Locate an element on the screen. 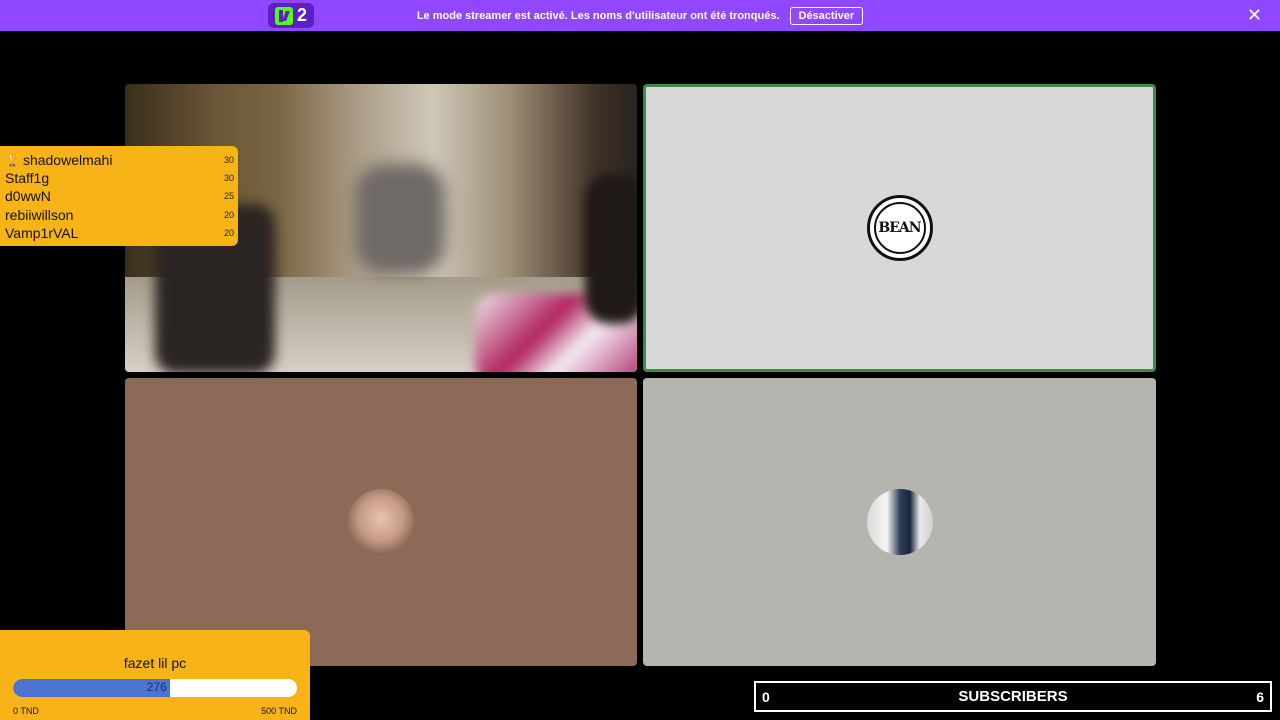  avatar: BEAN is located at coordinates (899, 228).